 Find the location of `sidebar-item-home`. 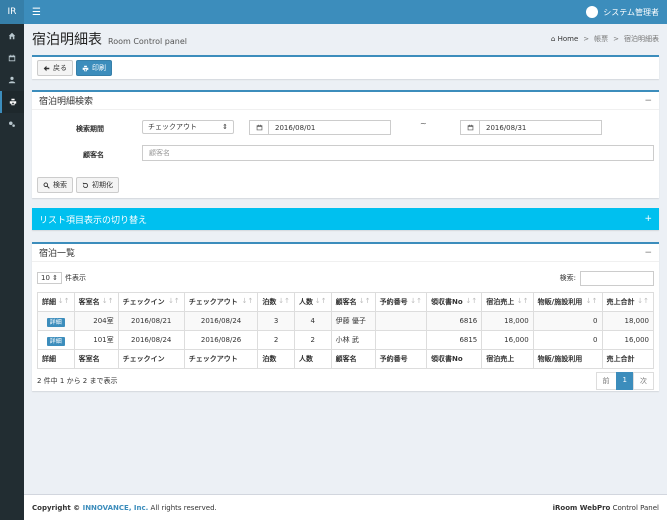

sidebar-item-home is located at coordinates (12, 36).